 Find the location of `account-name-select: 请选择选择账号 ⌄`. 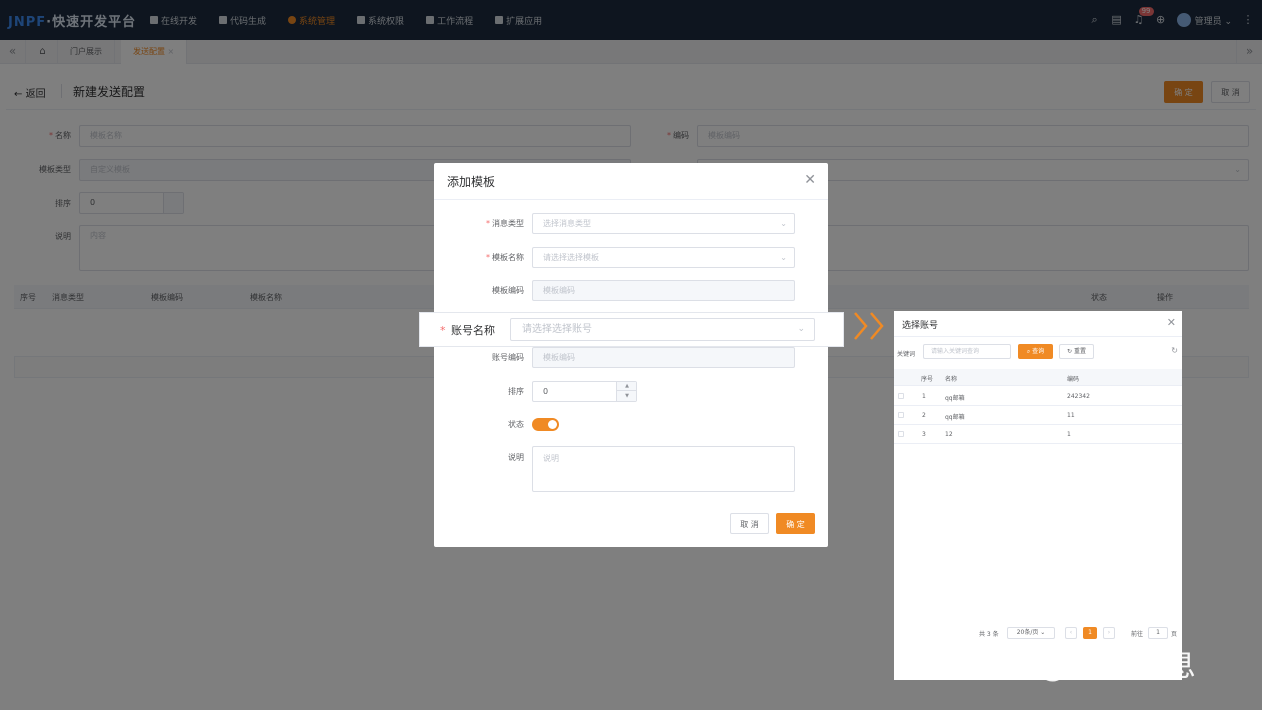

account-name-select: 请选择选择账号 ⌄ is located at coordinates (662, 329).